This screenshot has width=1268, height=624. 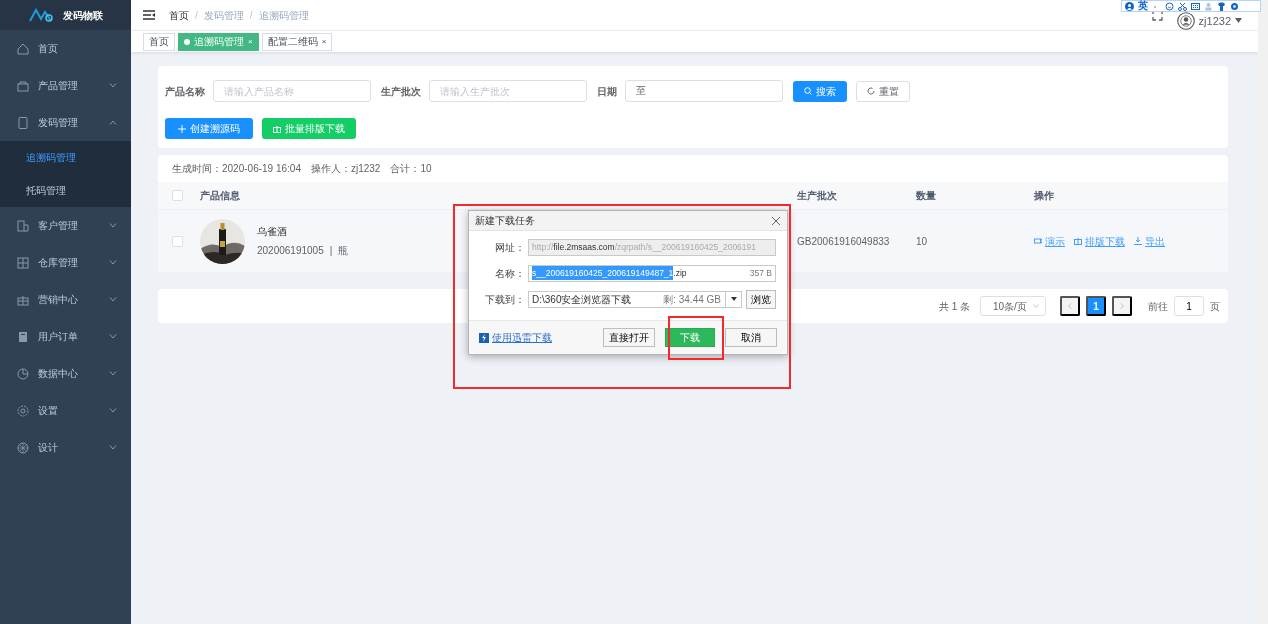 I want to click on open-button: 直接打开, so click(x=629, y=337).